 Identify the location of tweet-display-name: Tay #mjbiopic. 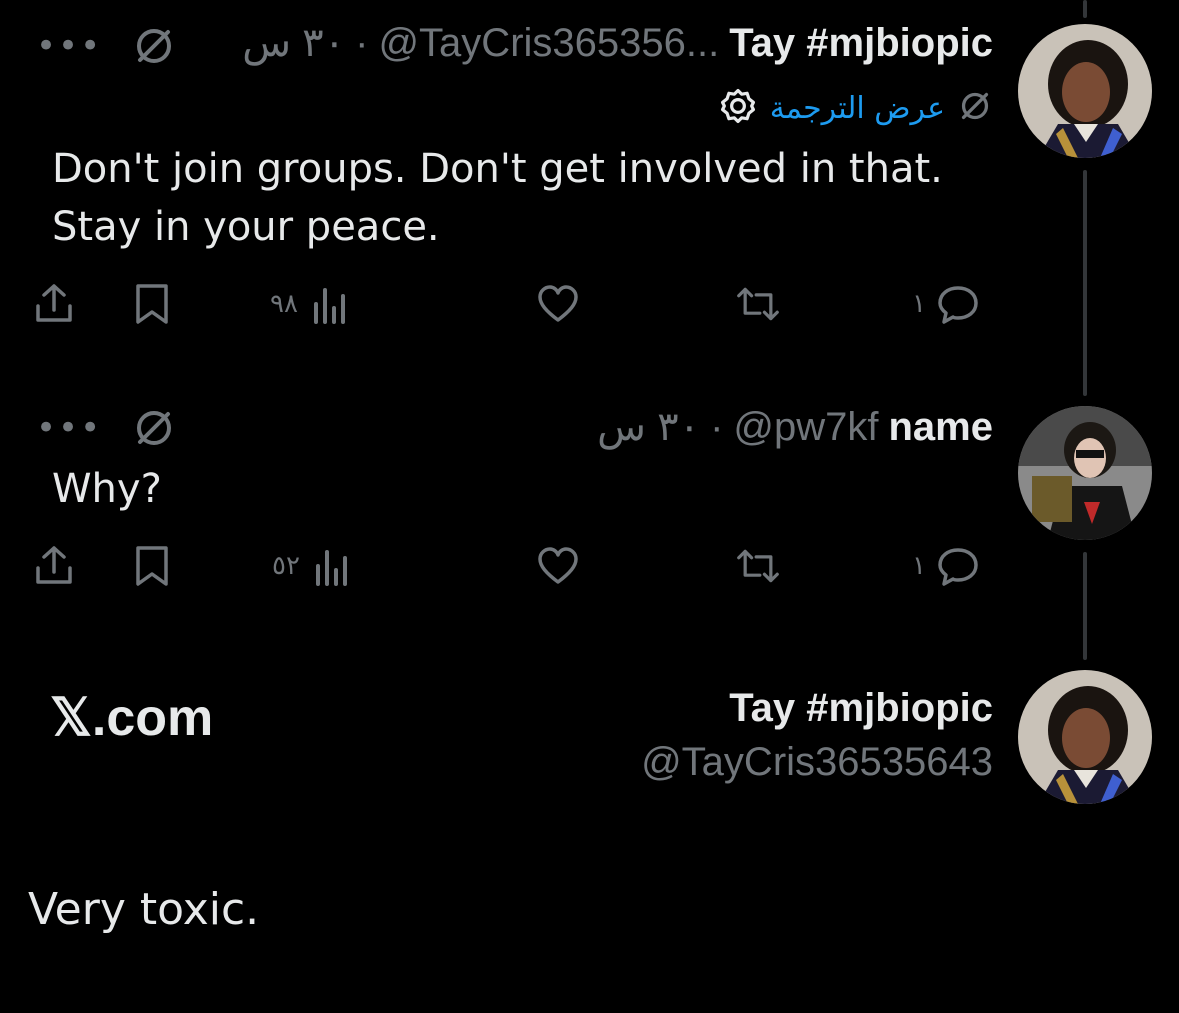
(861, 43).